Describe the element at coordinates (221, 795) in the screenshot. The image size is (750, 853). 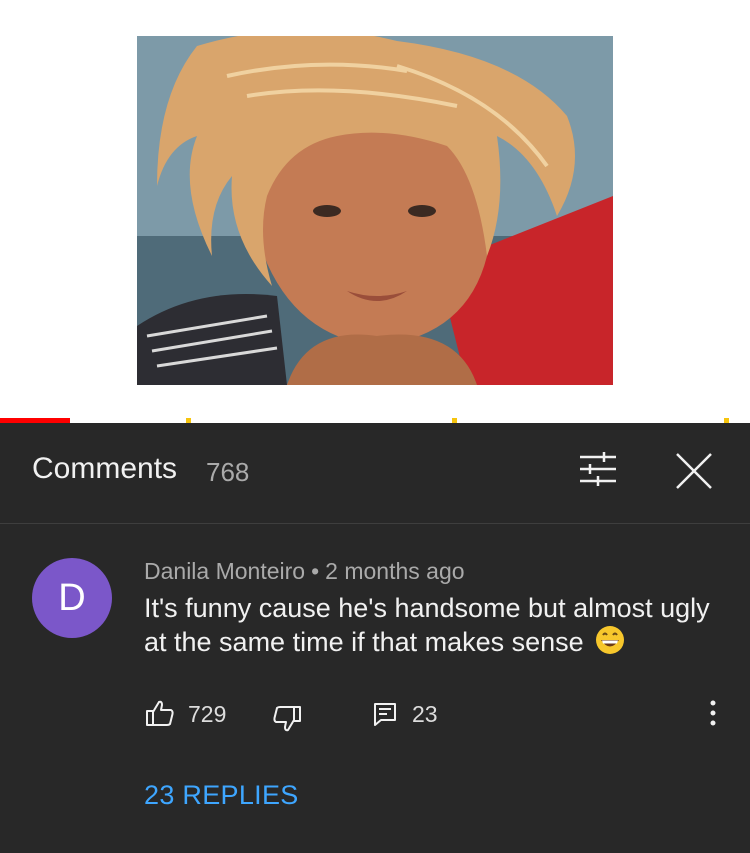
I see `view-replies-link: 23 REPLIES` at that location.